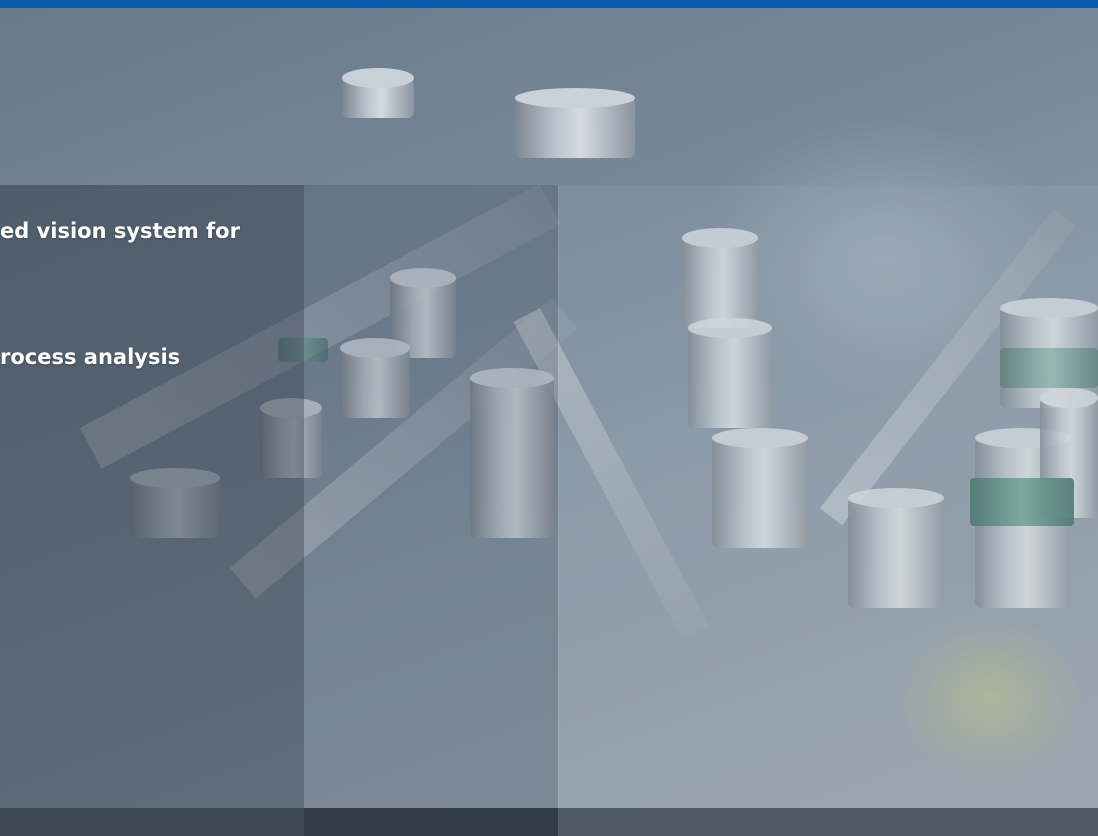 The width and height of the screenshot is (1098, 836). I want to click on hero-headline-line-1: ed vision system for, so click(120, 231).